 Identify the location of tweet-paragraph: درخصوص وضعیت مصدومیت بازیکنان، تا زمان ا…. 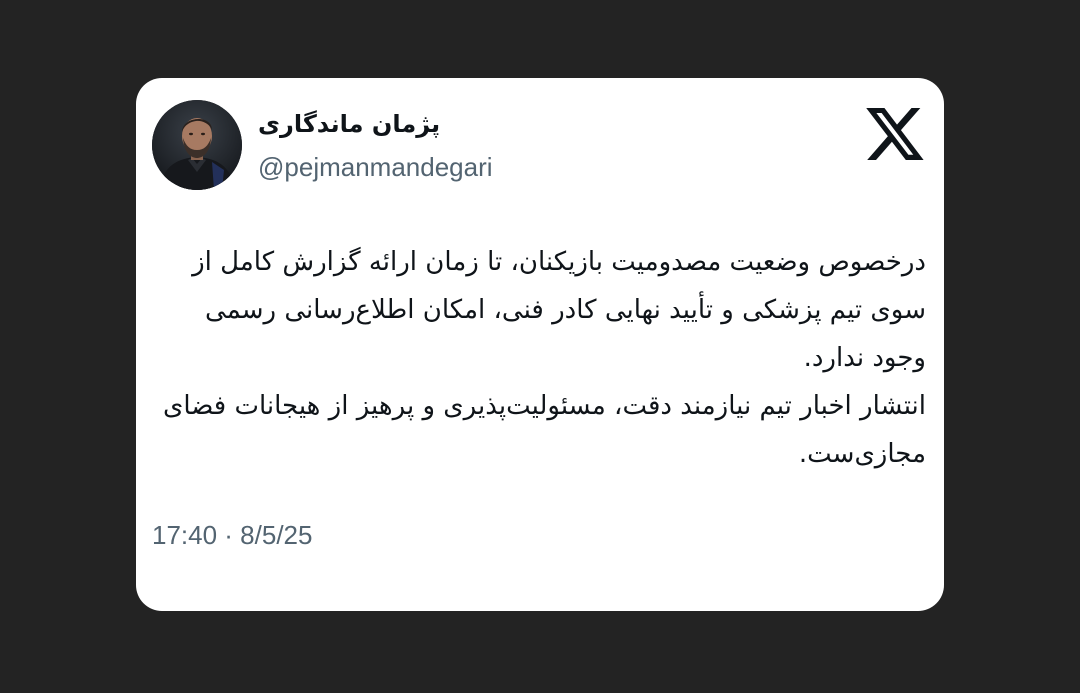
(559, 310).